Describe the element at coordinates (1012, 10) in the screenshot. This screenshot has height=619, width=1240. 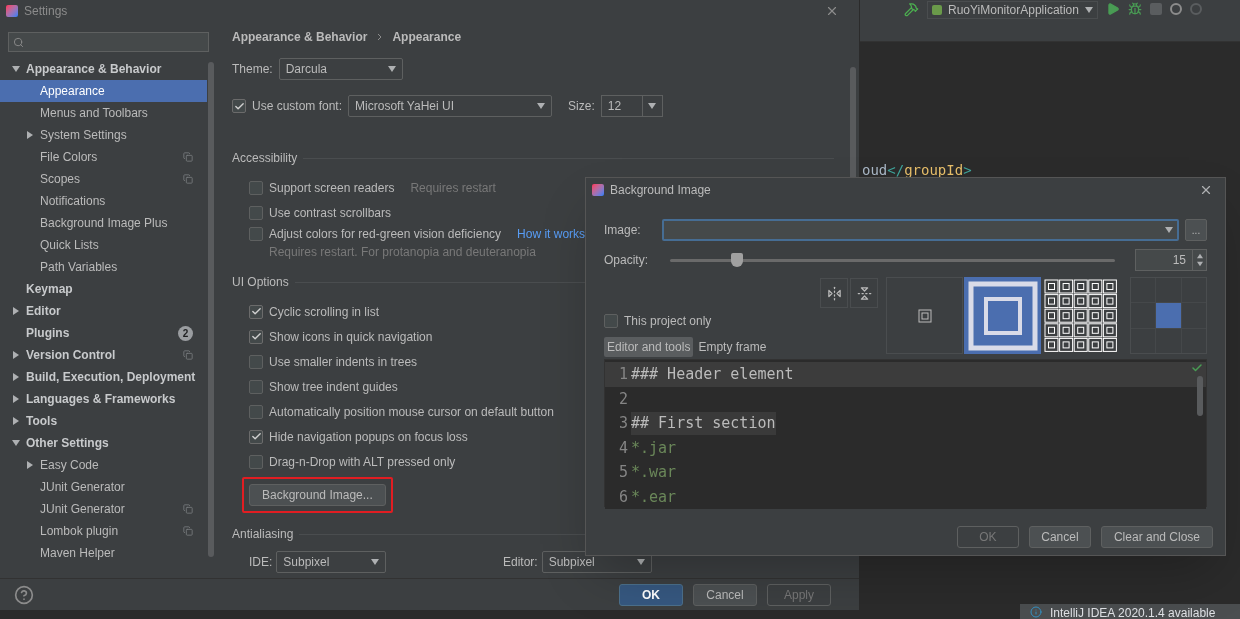
I see `run-config-dropdown: RuoYiMonitorApplication` at that location.